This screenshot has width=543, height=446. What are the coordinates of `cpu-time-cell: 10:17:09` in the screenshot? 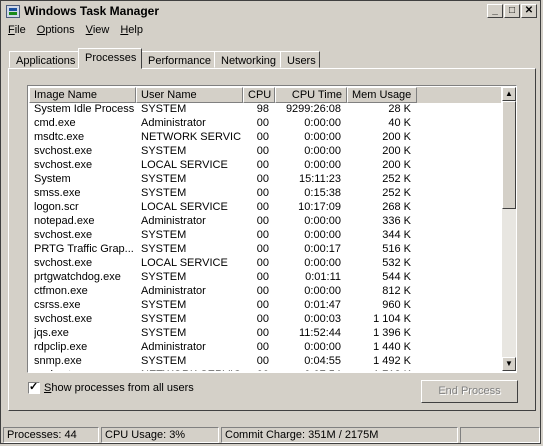 It's located at (319, 207).